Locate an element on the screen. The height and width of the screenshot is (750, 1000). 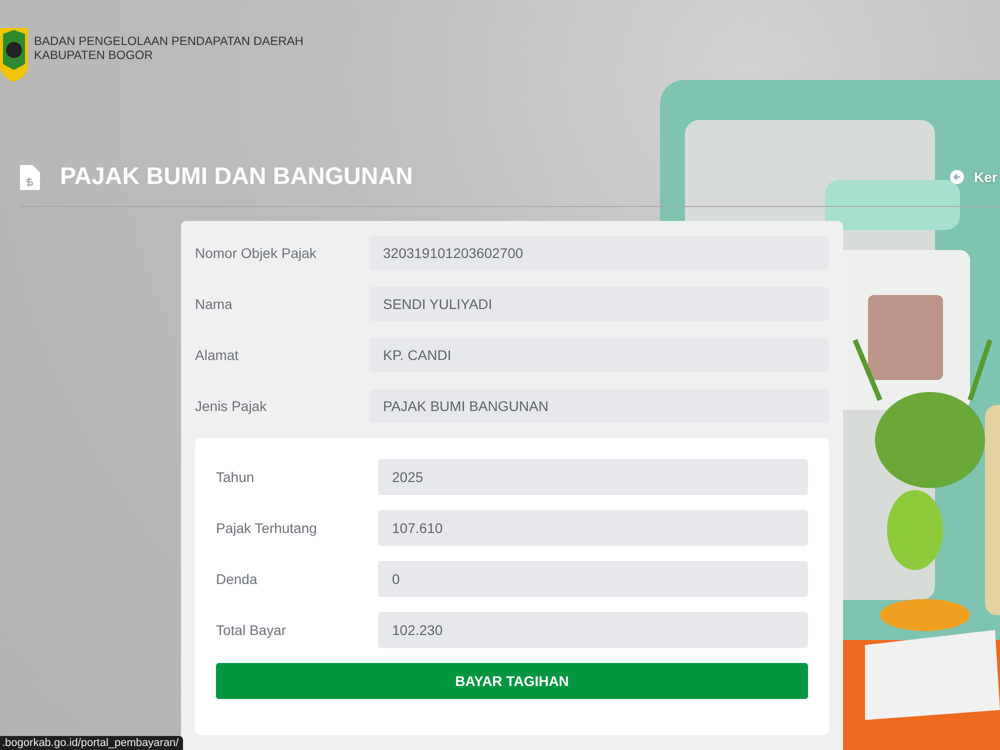
status-bar-url: .bogorkab.go.id/portal_pembayaran/ is located at coordinates (91, 743).